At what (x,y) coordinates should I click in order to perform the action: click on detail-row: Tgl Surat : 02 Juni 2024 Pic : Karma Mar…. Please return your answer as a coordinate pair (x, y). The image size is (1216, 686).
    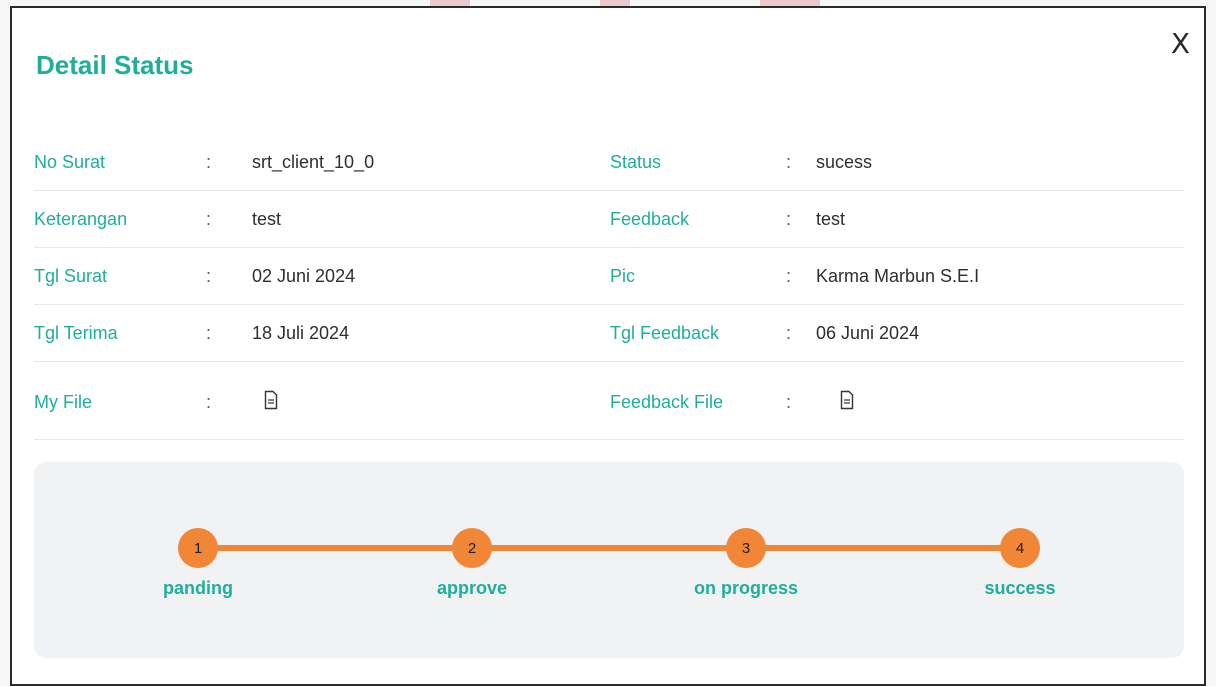
    Looking at the image, I should click on (609, 276).